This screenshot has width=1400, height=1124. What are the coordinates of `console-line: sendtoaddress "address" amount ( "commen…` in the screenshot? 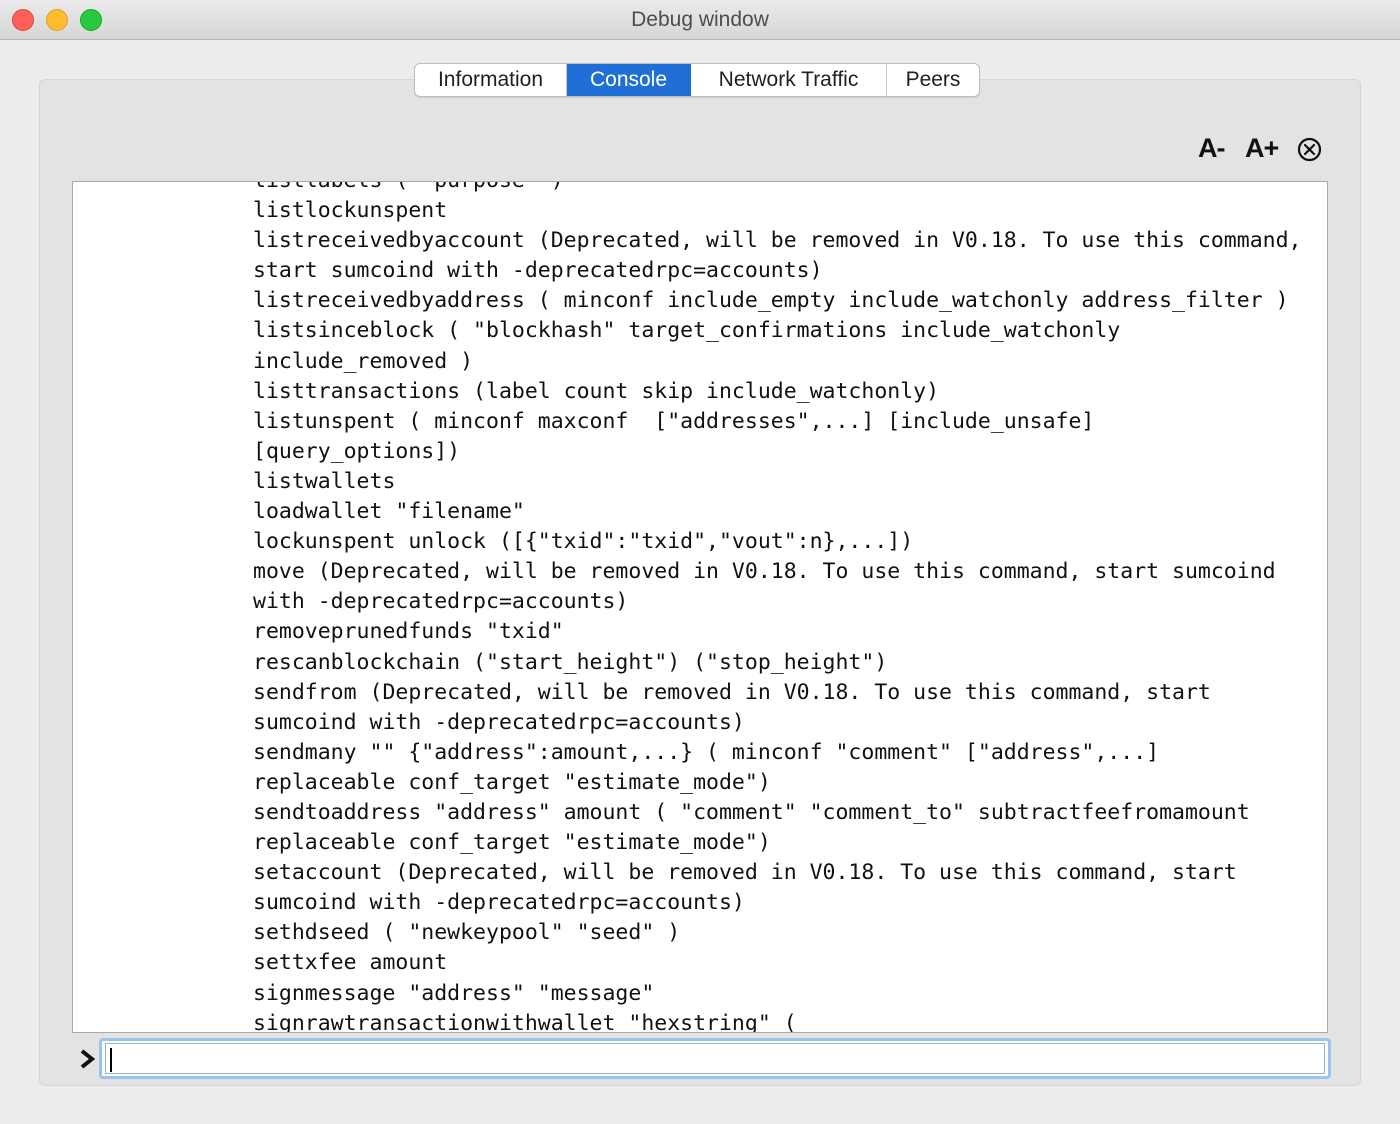 It's located at (751, 812).